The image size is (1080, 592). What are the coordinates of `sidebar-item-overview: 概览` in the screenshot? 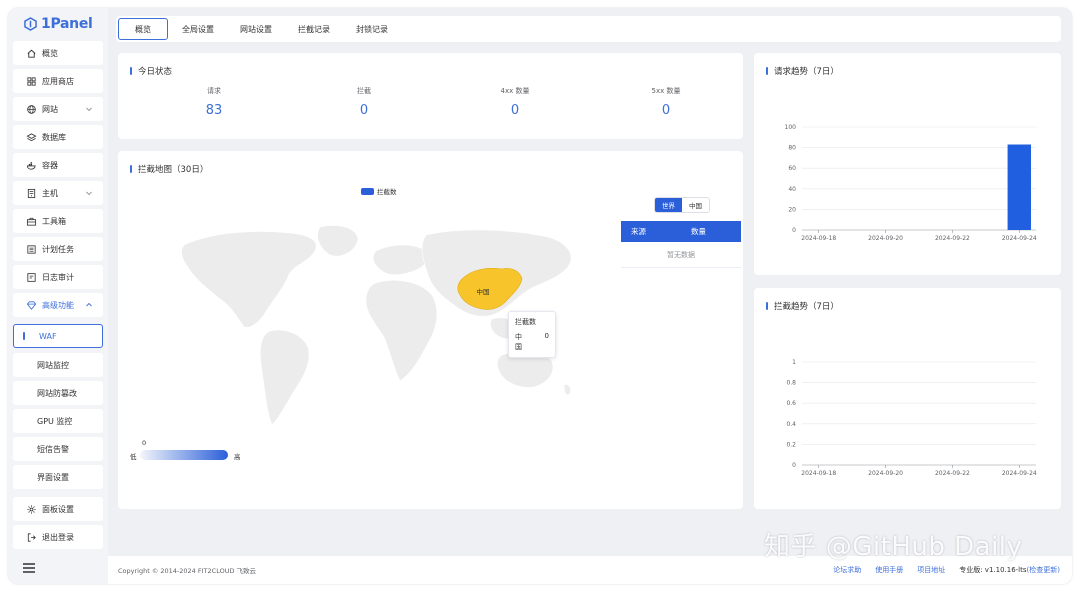 It's located at (58, 53).